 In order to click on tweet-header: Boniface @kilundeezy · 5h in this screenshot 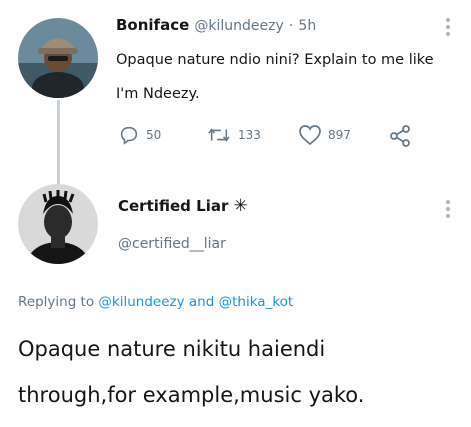, I will do `click(216, 24)`.